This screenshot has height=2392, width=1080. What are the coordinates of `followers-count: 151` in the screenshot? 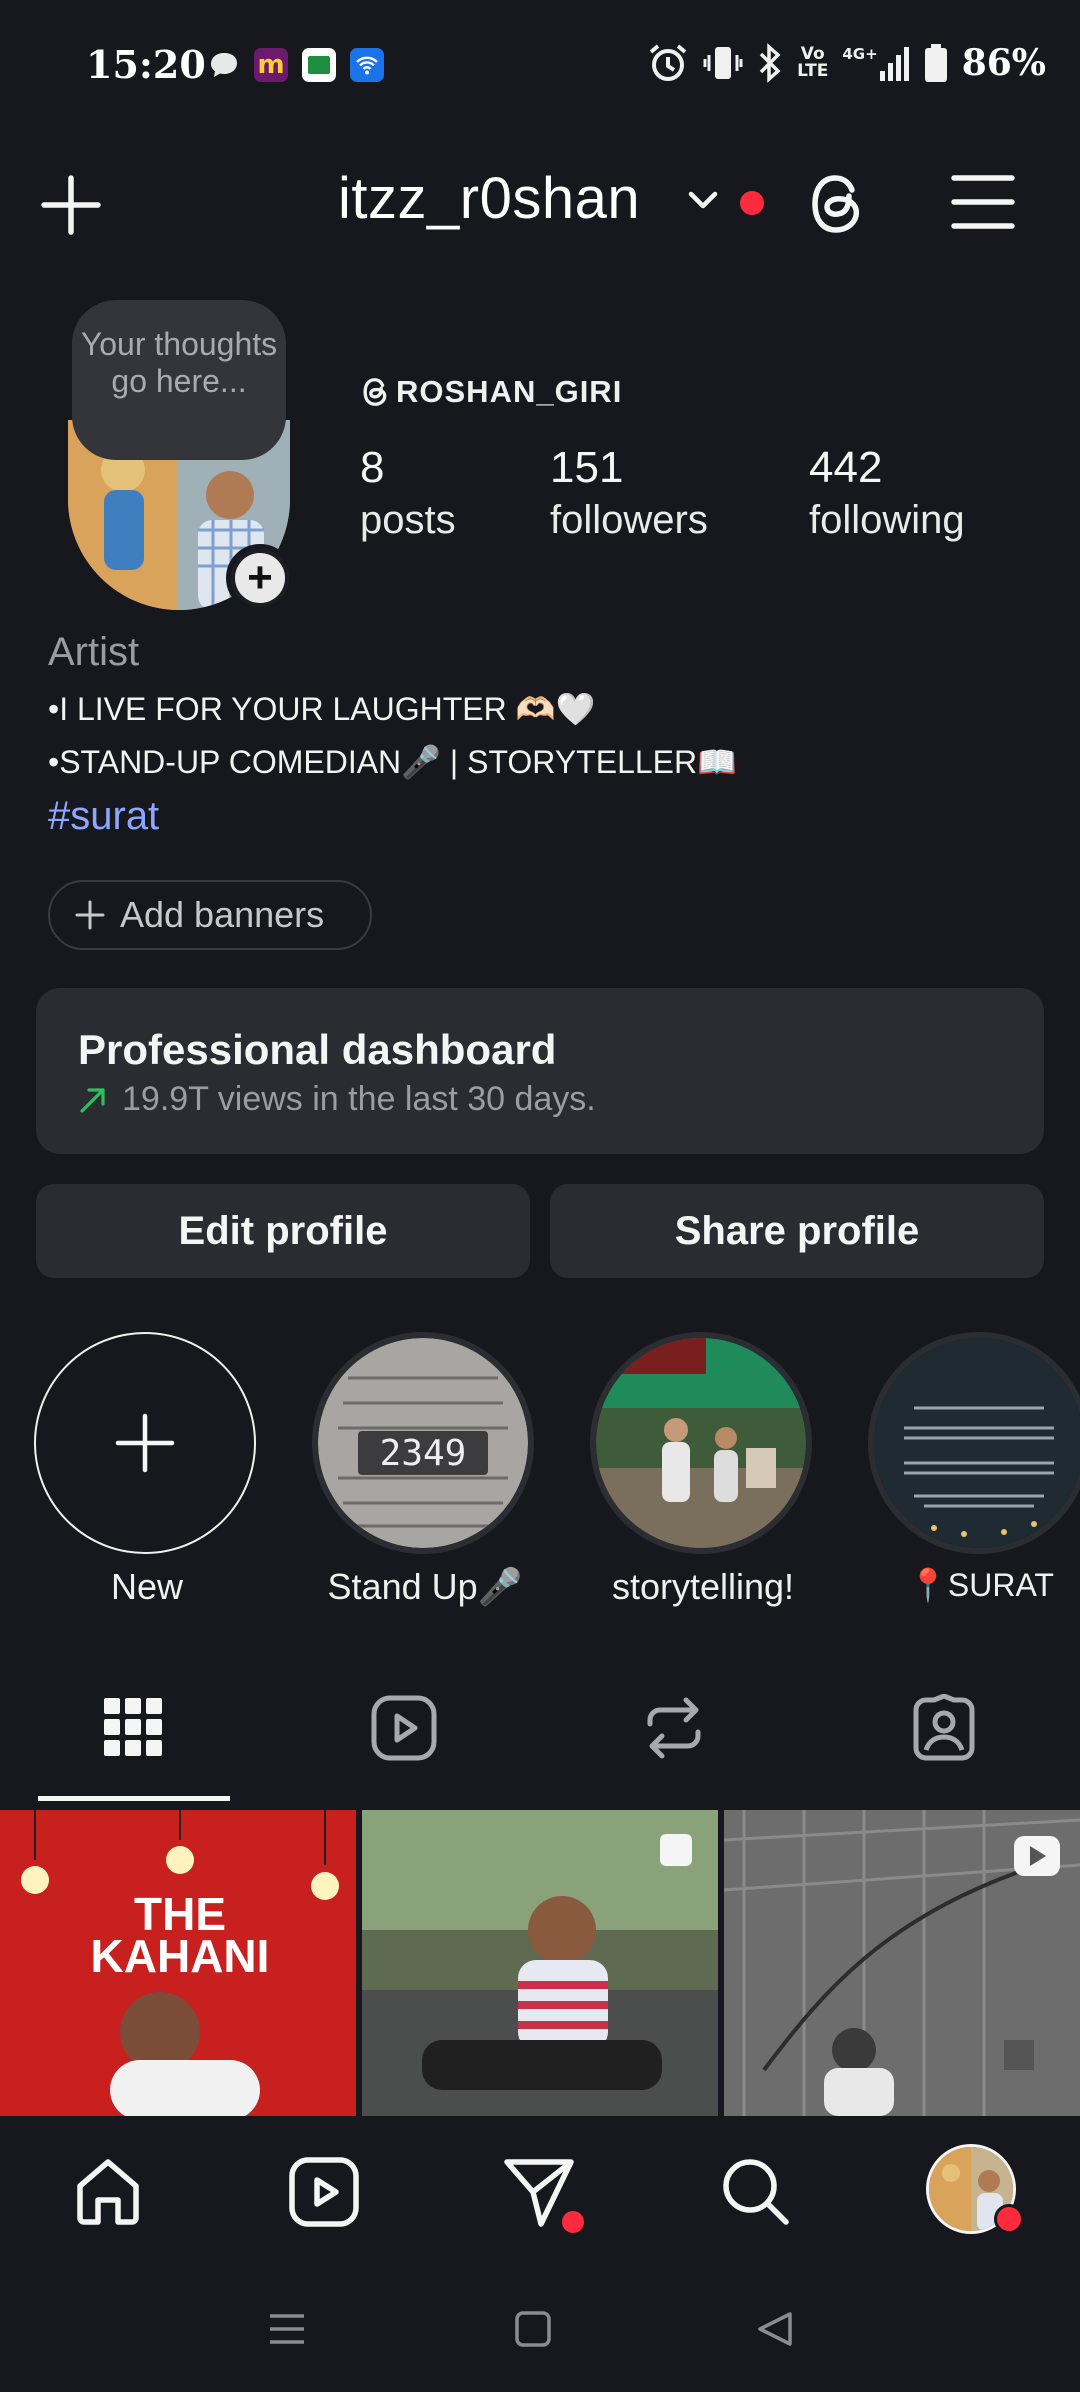 It's located at (587, 467).